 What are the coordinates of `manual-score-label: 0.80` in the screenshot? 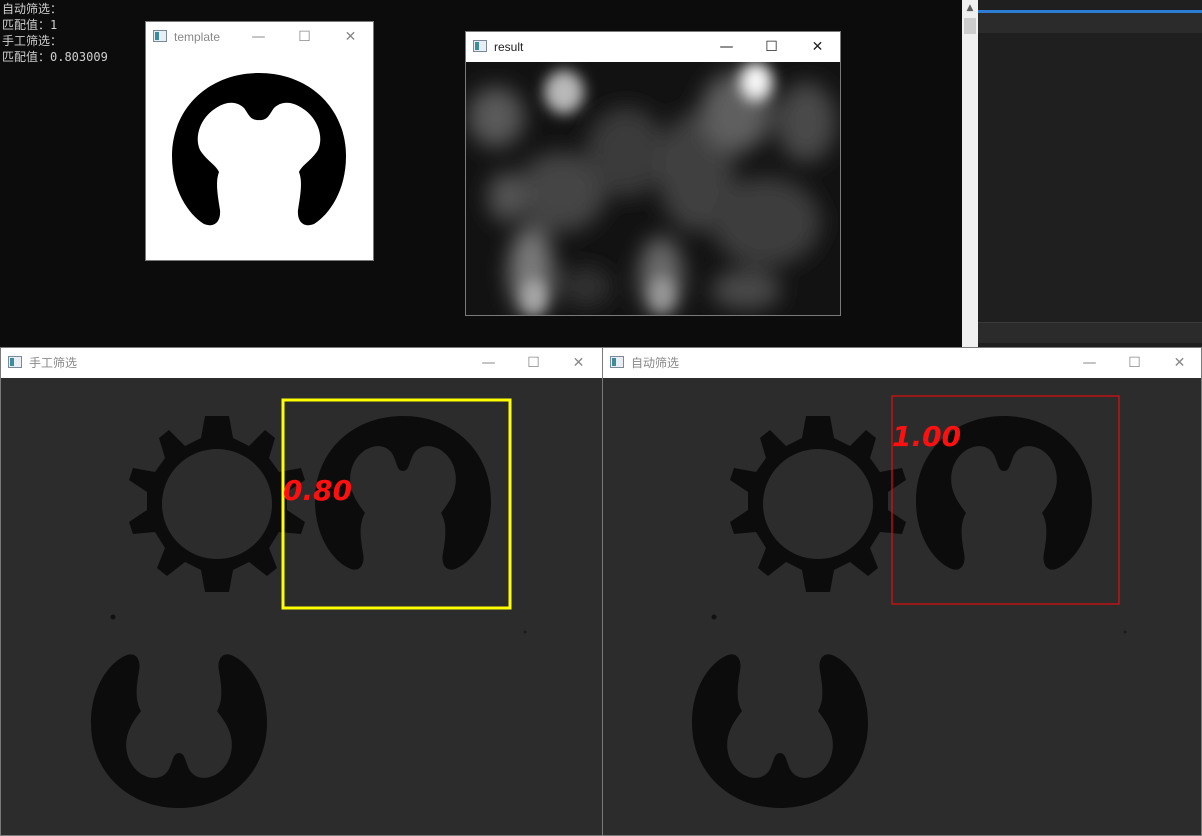 It's located at (317, 490).